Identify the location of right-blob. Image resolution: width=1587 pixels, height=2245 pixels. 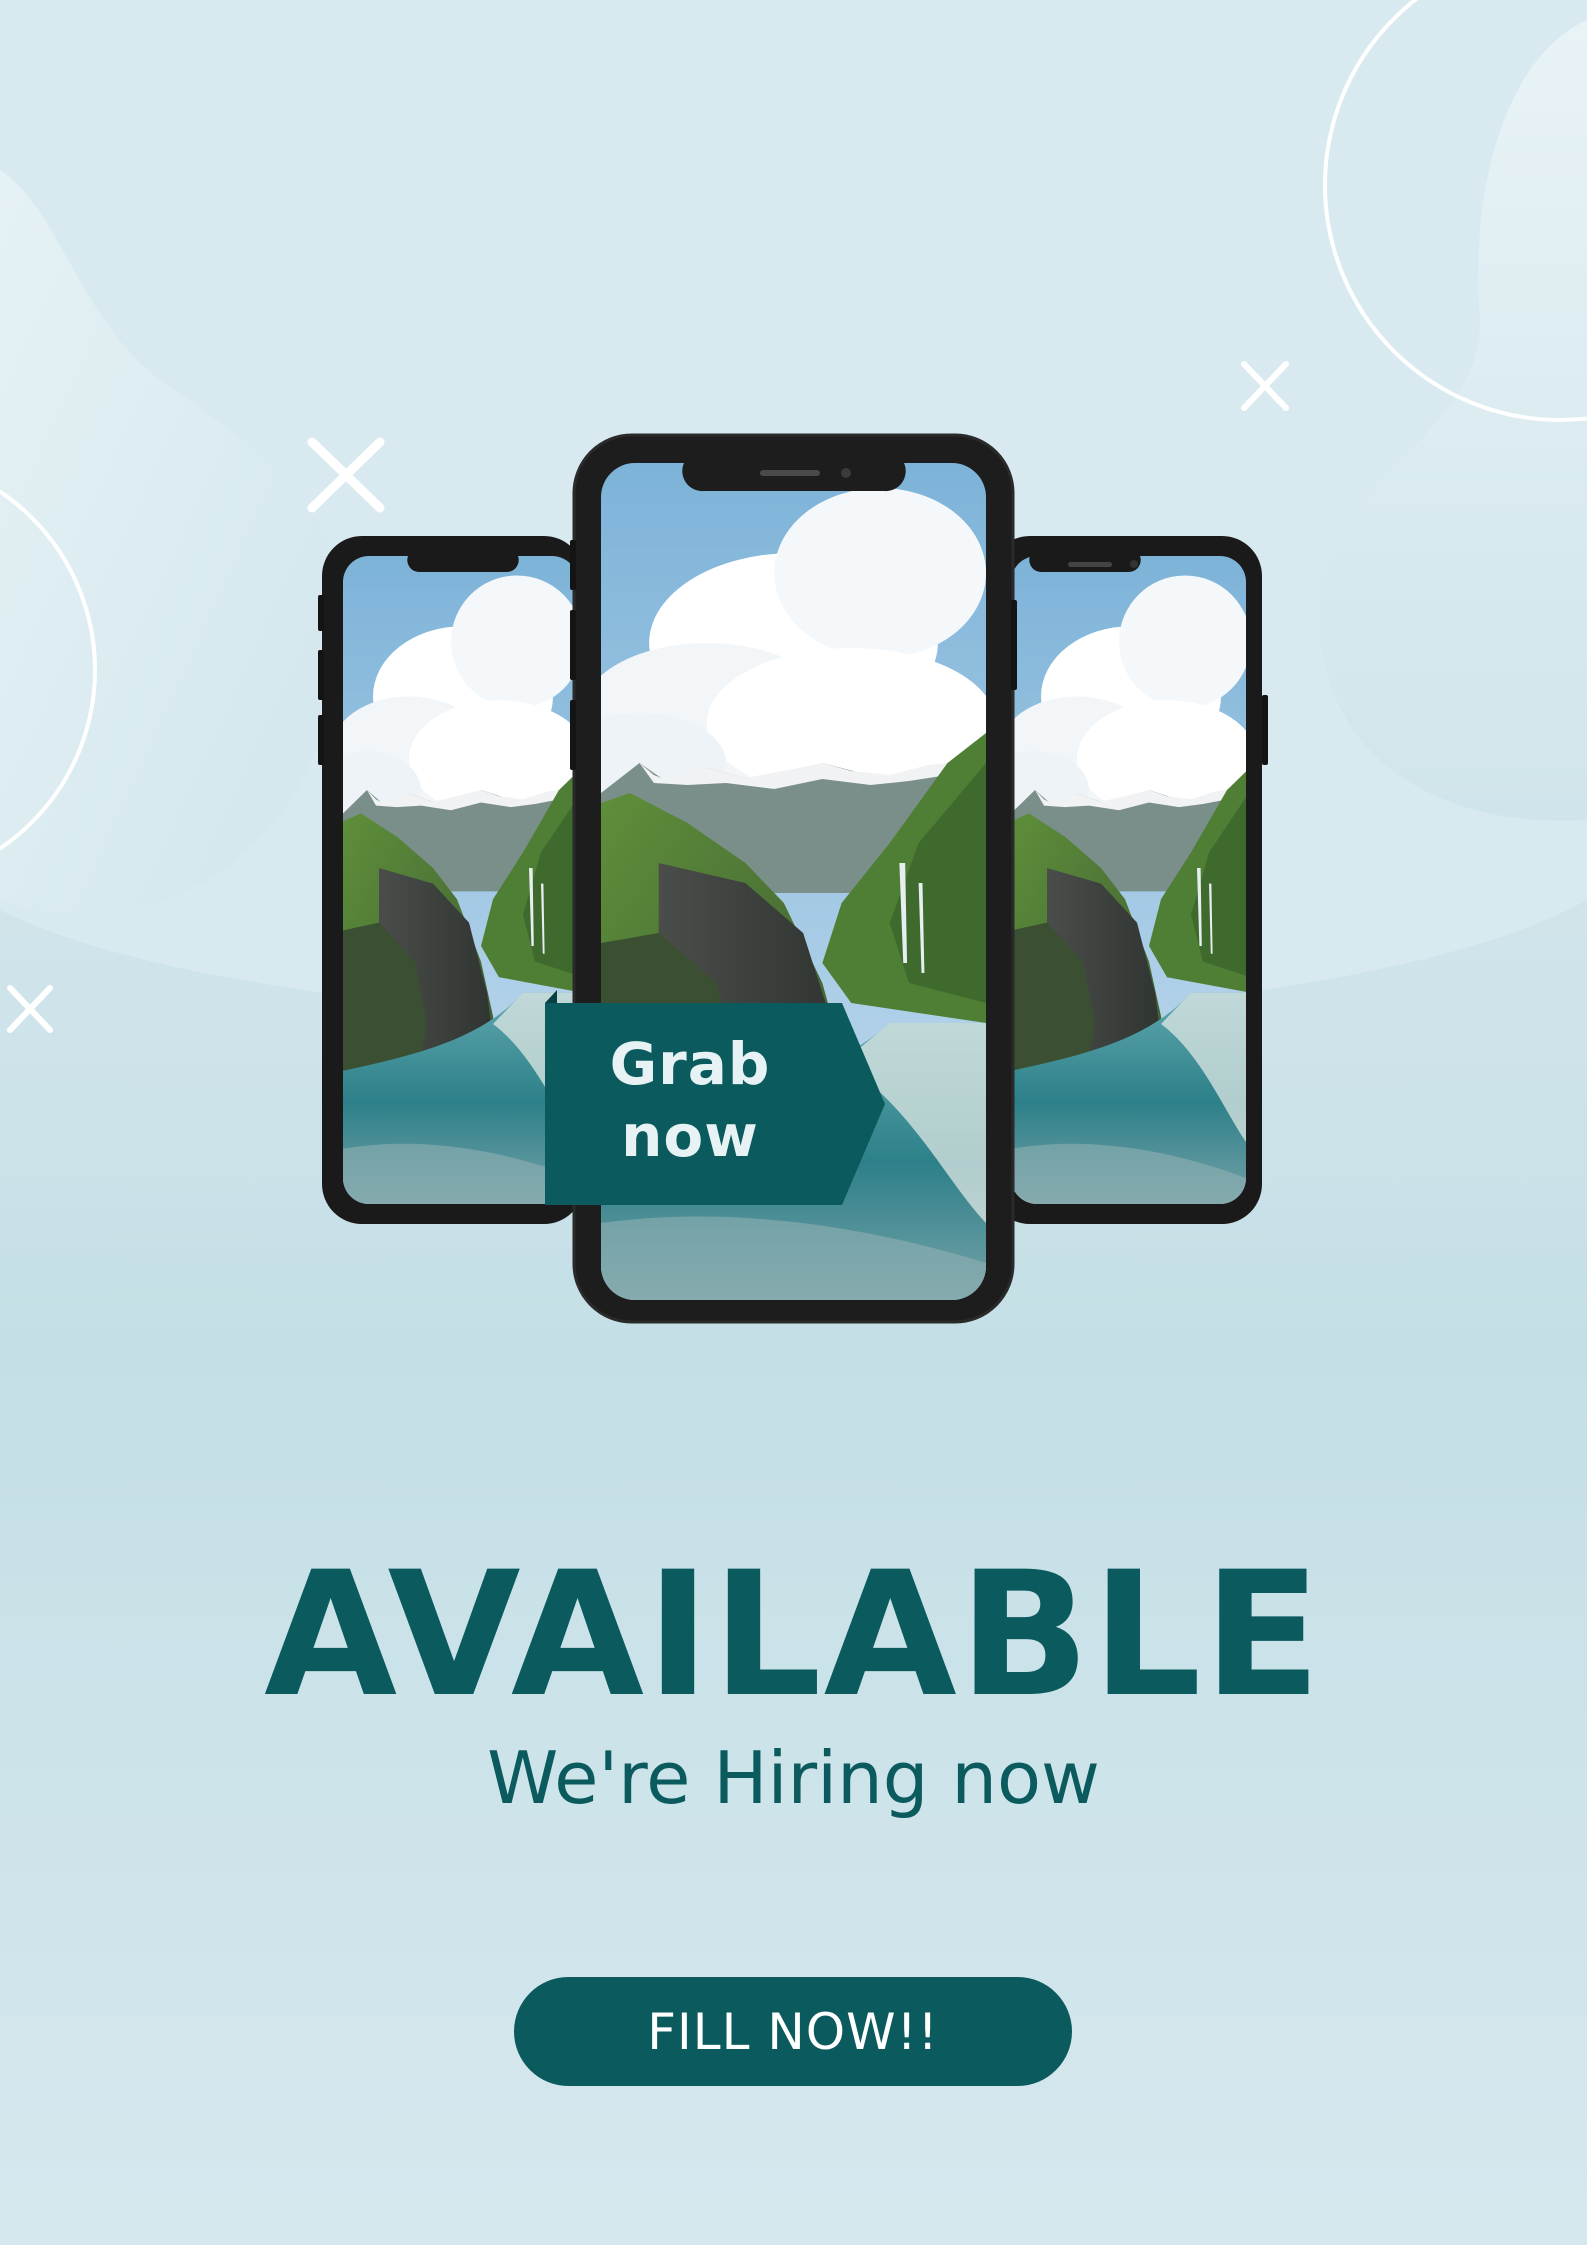
(1453, 420).